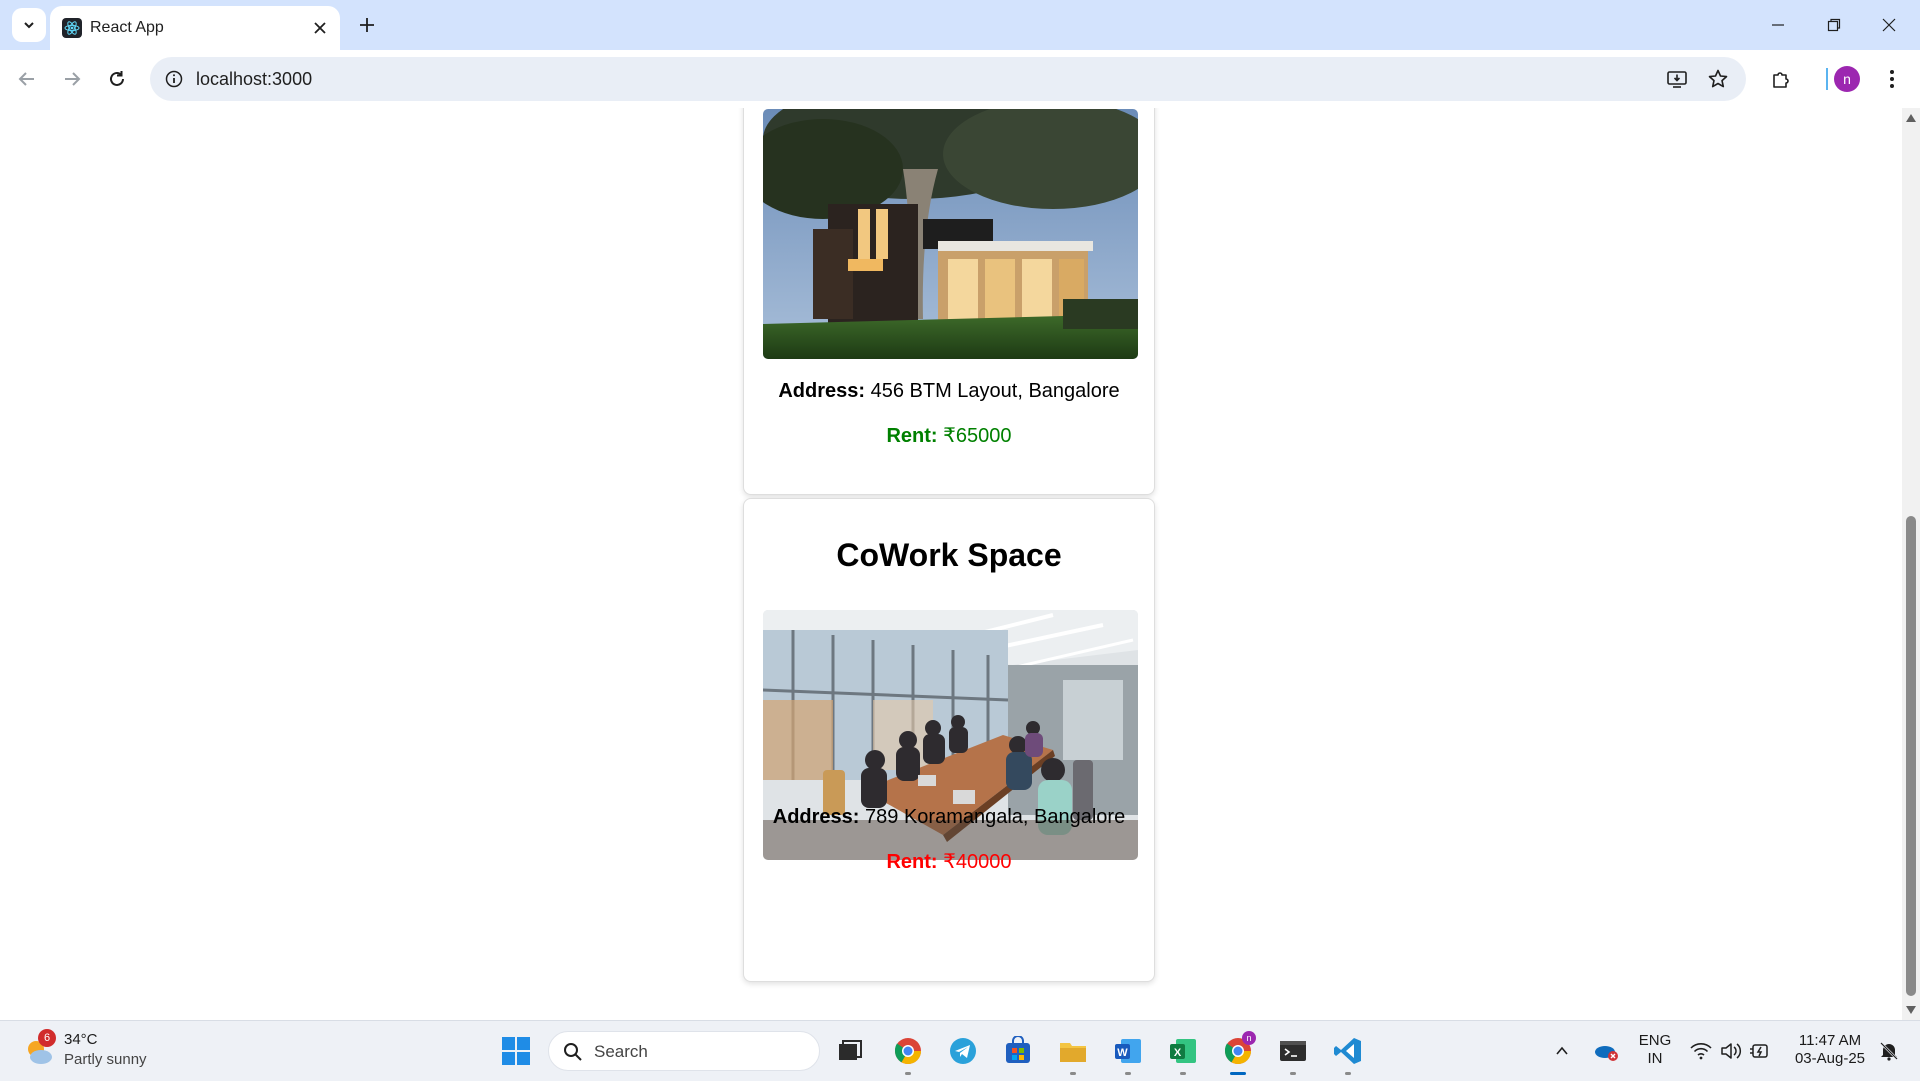 The height and width of the screenshot is (1081, 1920). I want to click on plus-icon, so click(367, 25).